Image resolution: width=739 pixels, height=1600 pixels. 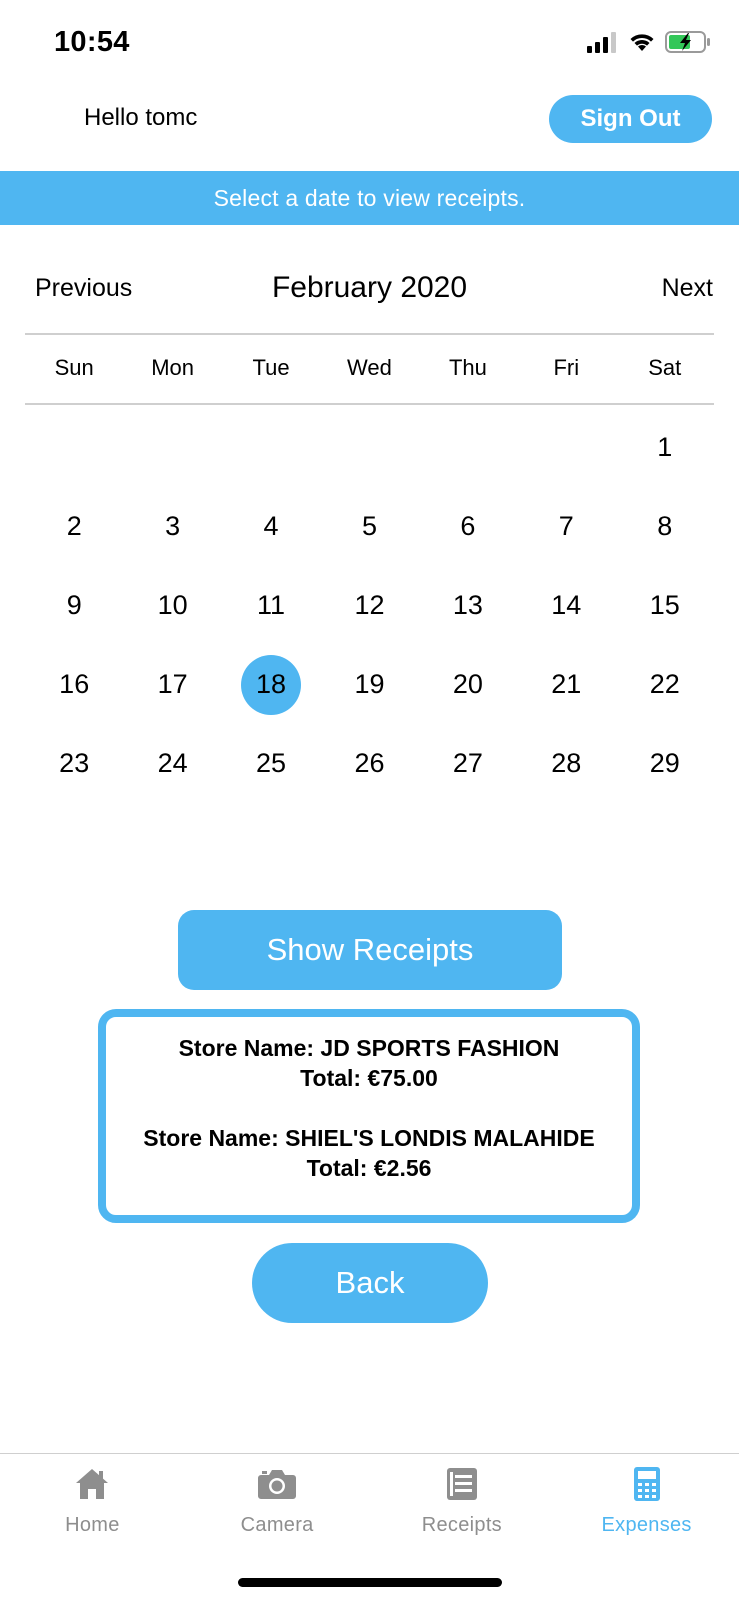 I want to click on calendar-day-cell: 25, so click(x=271, y=763).